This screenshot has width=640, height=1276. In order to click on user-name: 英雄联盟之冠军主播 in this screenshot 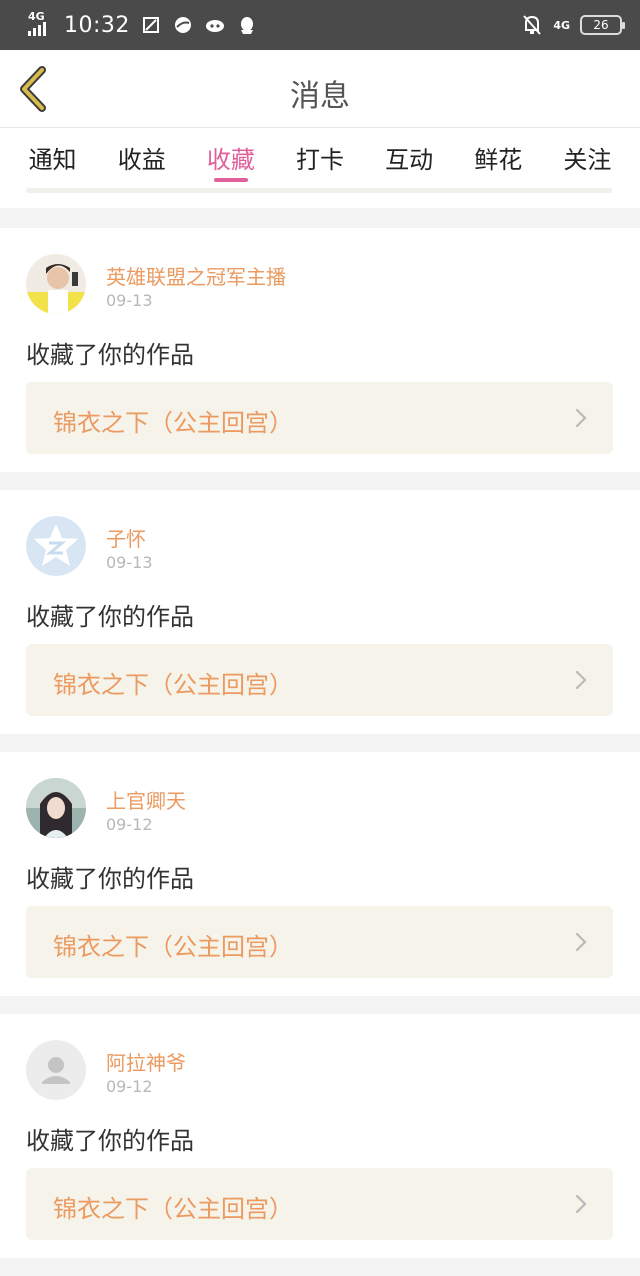, I will do `click(196, 275)`.